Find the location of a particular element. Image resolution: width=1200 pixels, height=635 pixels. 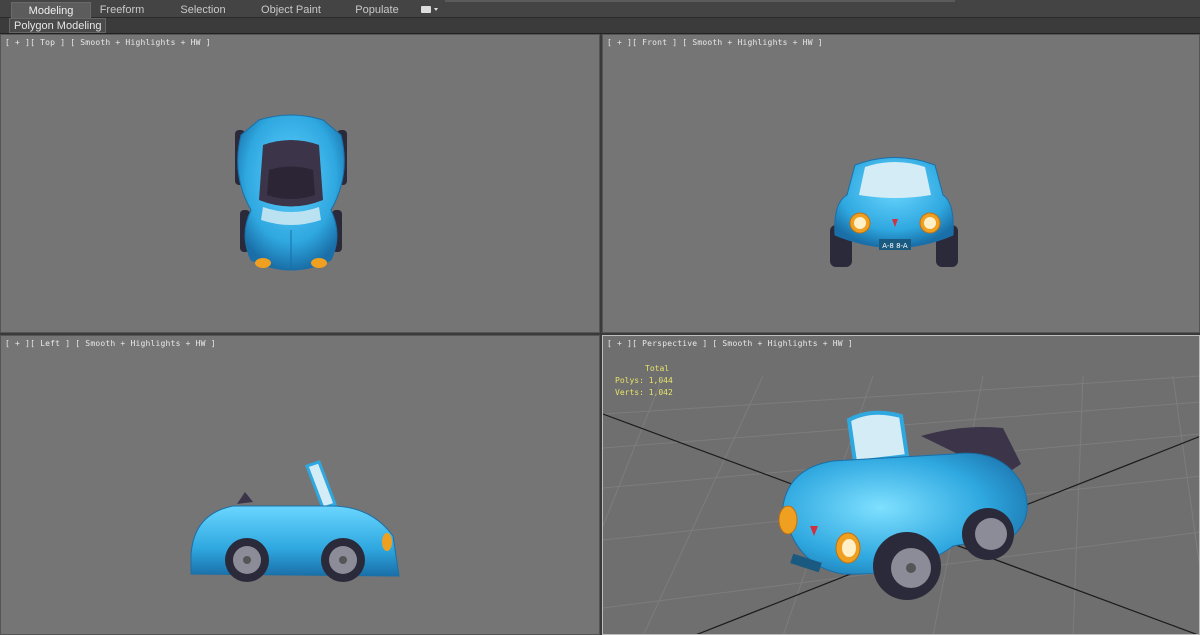

tab-selection: Selection is located at coordinates (203, 10).